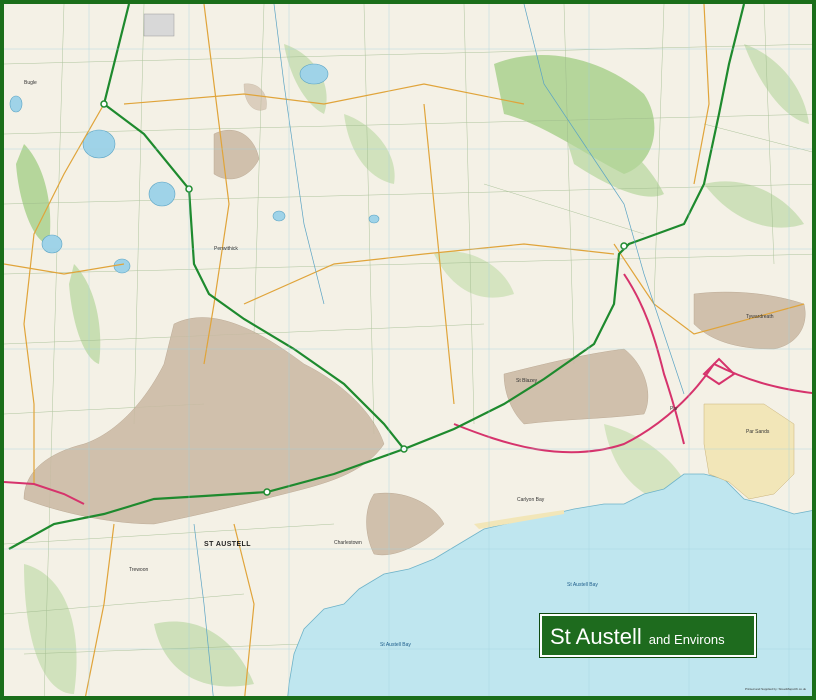 The image size is (816, 700). I want to click on map-subtitle: and Environs, so click(686, 639).